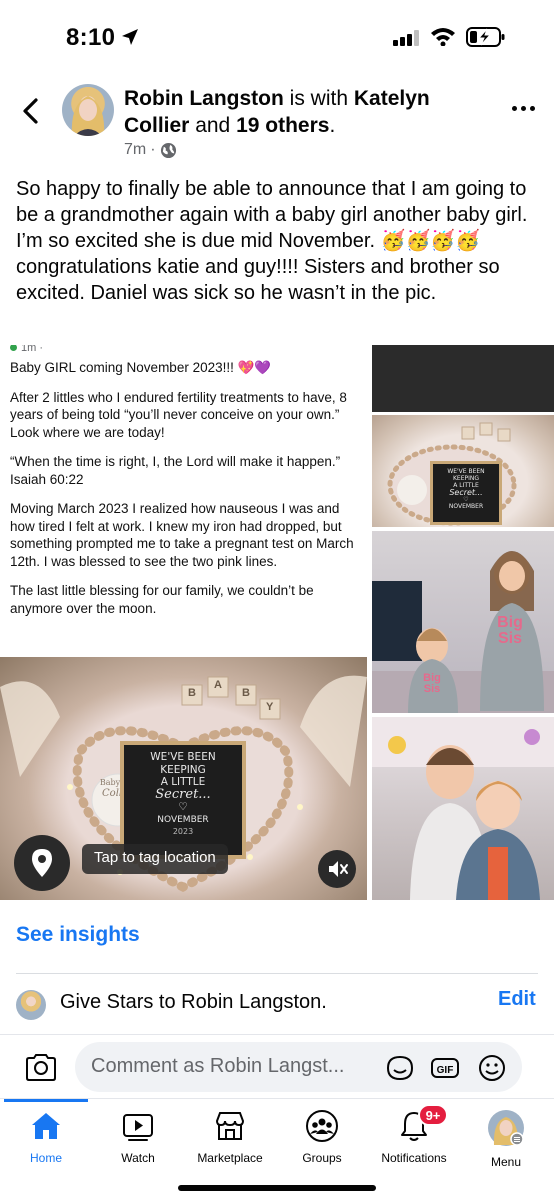  I want to click on sticker-icon, so click(400, 1068).